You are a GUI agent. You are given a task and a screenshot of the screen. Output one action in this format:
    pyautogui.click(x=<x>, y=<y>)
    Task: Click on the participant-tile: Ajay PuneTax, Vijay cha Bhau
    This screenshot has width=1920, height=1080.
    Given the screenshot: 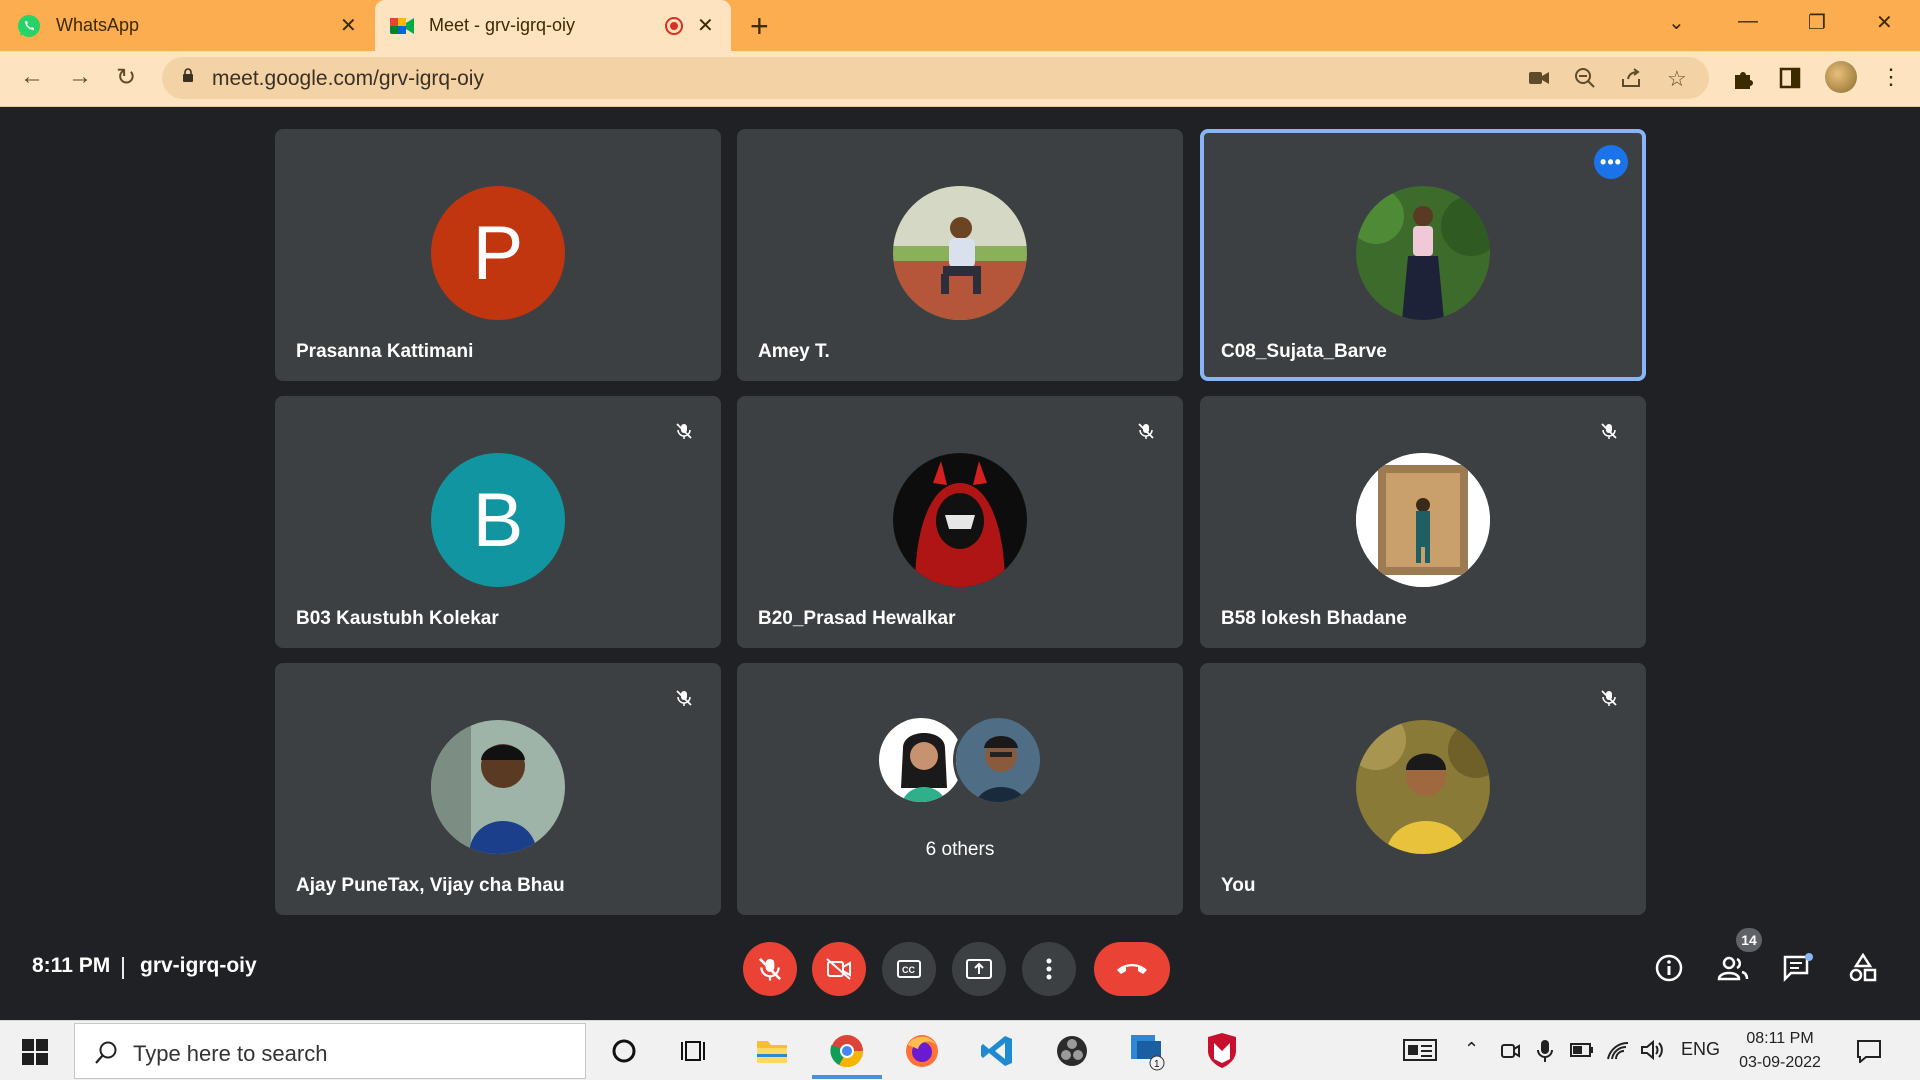 What is the action you would take?
    pyautogui.click(x=498, y=789)
    